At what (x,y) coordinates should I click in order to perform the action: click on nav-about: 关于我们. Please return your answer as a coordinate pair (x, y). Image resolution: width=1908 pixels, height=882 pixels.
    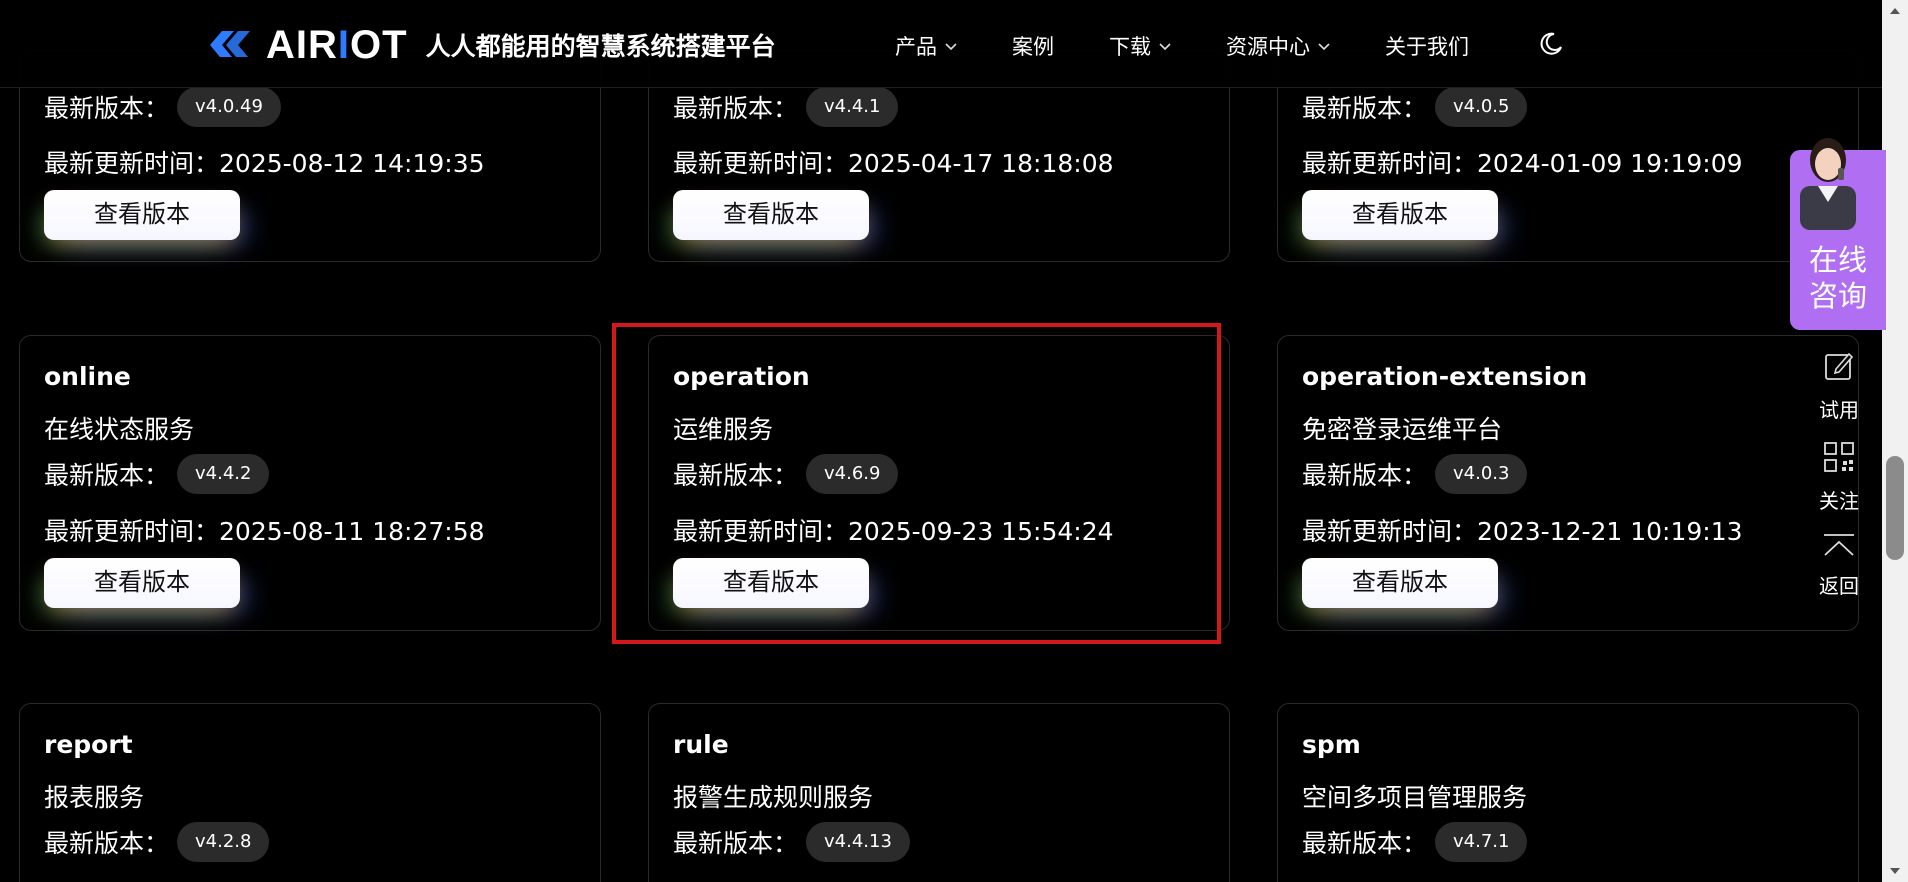
    Looking at the image, I should click on (1427, 46).